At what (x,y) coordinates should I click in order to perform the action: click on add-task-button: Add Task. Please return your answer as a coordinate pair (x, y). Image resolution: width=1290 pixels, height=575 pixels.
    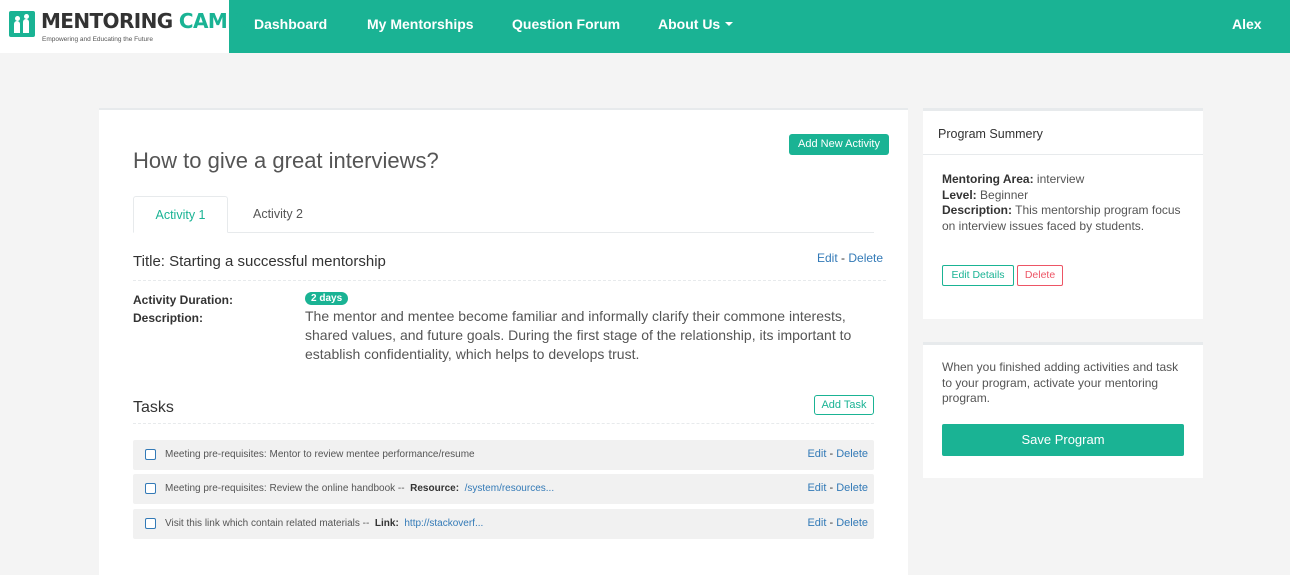
    Looking at the image, I should click on (844, 405).